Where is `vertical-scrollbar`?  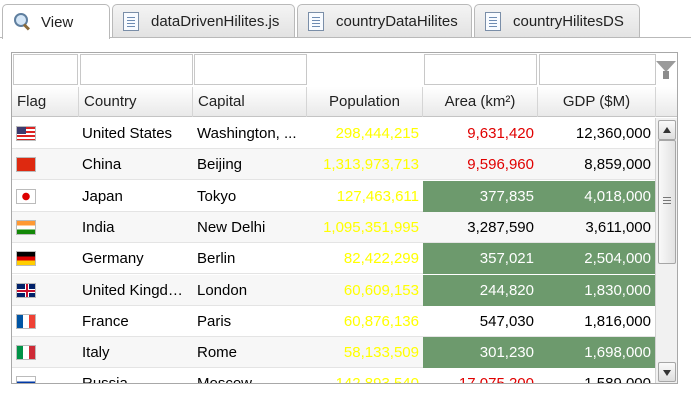
vertical-scrollbar is located at coordinates (666, 250).